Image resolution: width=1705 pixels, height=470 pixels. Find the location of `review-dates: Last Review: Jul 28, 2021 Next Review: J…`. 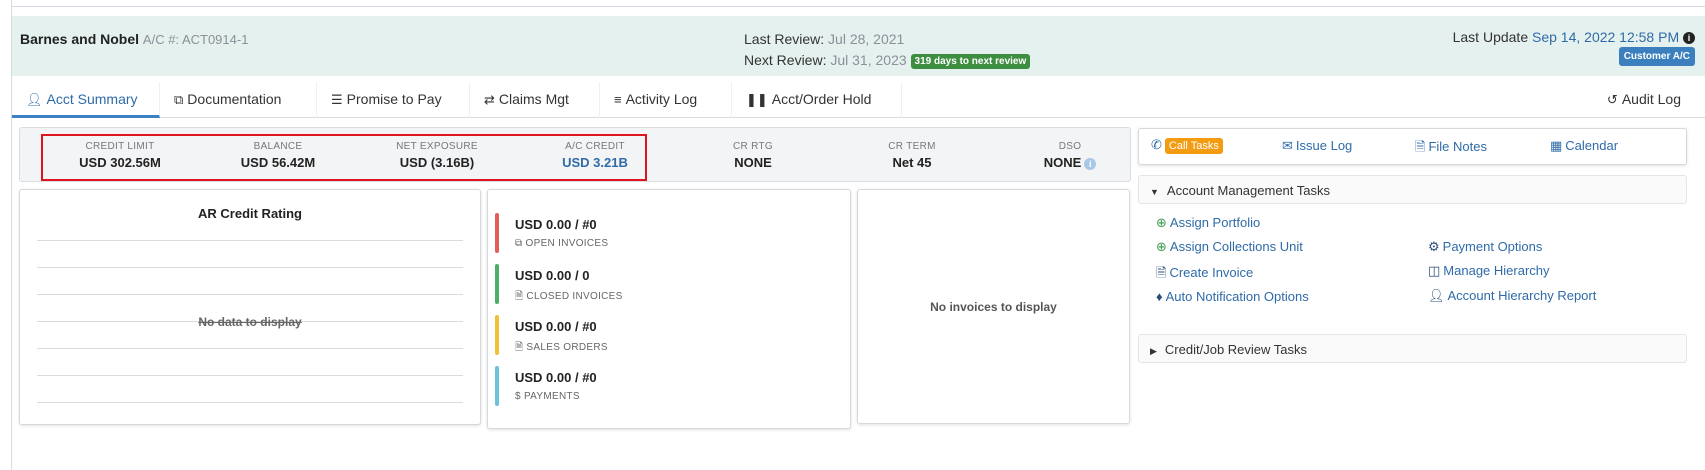

review-dates: Last Review: Jul 28, 2021 Next Review: J… is located at coordinates (887, 50).